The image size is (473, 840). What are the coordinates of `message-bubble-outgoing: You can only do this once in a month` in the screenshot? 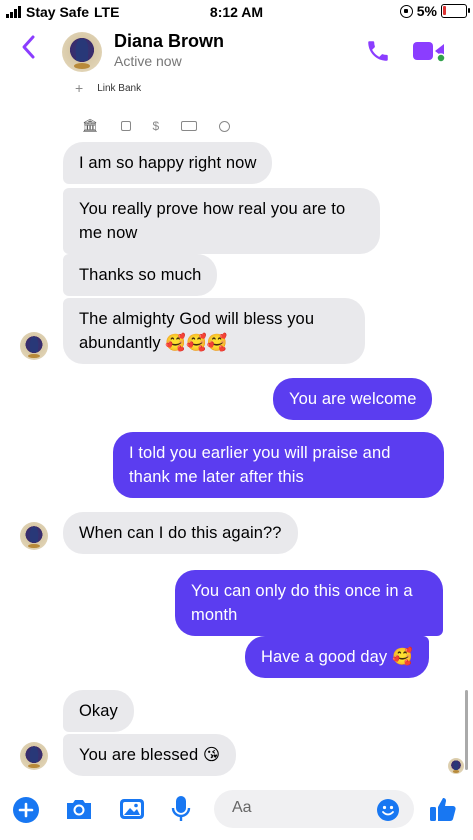 It's located at (309, 603).